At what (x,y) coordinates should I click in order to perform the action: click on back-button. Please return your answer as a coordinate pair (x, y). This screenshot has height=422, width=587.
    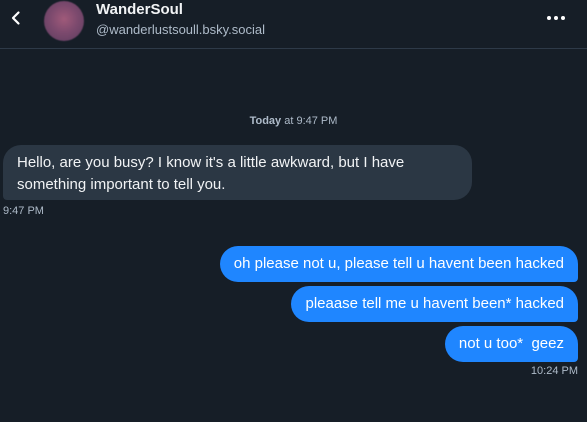
    Looking at the image, I should click on (16, 18).